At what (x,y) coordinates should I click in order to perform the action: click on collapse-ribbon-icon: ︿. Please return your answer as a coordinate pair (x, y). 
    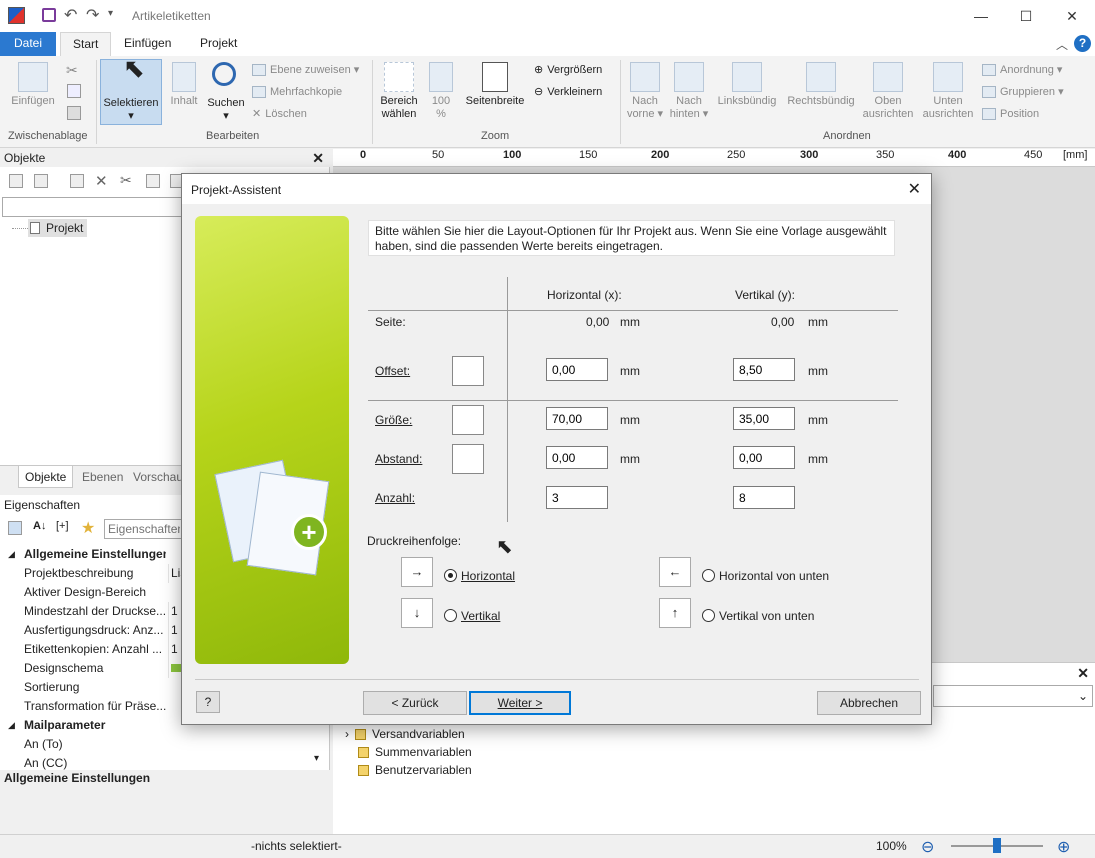
    Looking at the image, I should click on (1062, 44).